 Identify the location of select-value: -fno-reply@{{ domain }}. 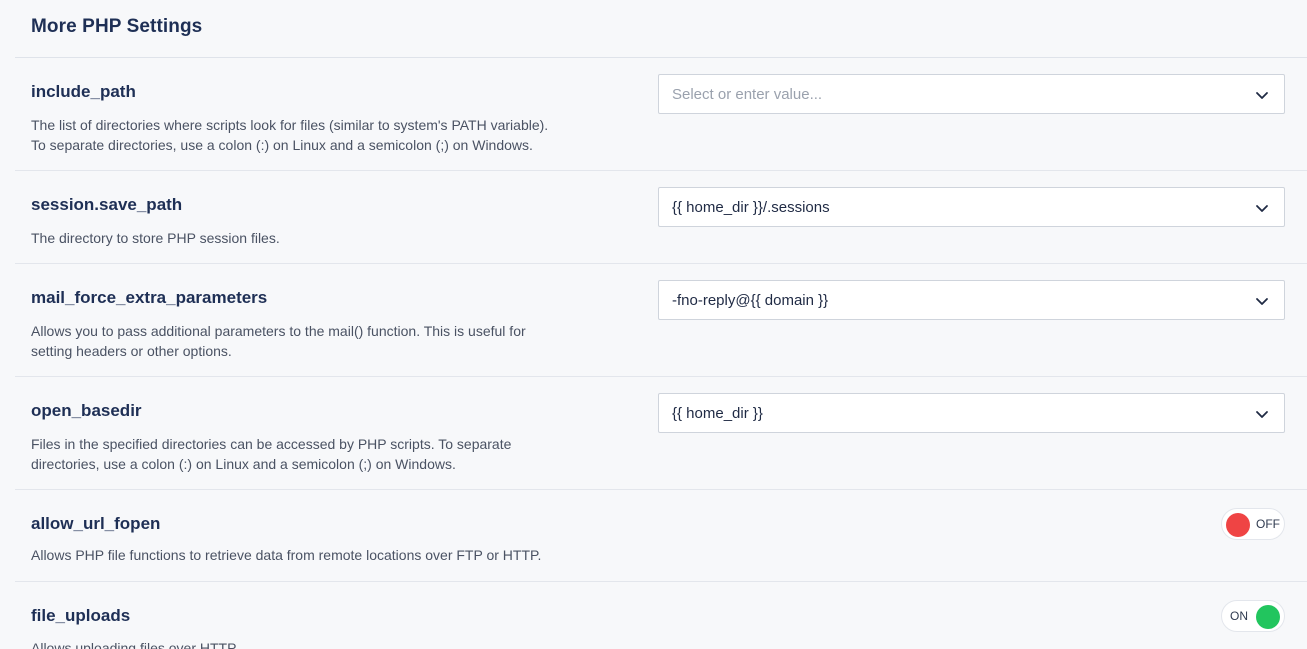
(750, 300).